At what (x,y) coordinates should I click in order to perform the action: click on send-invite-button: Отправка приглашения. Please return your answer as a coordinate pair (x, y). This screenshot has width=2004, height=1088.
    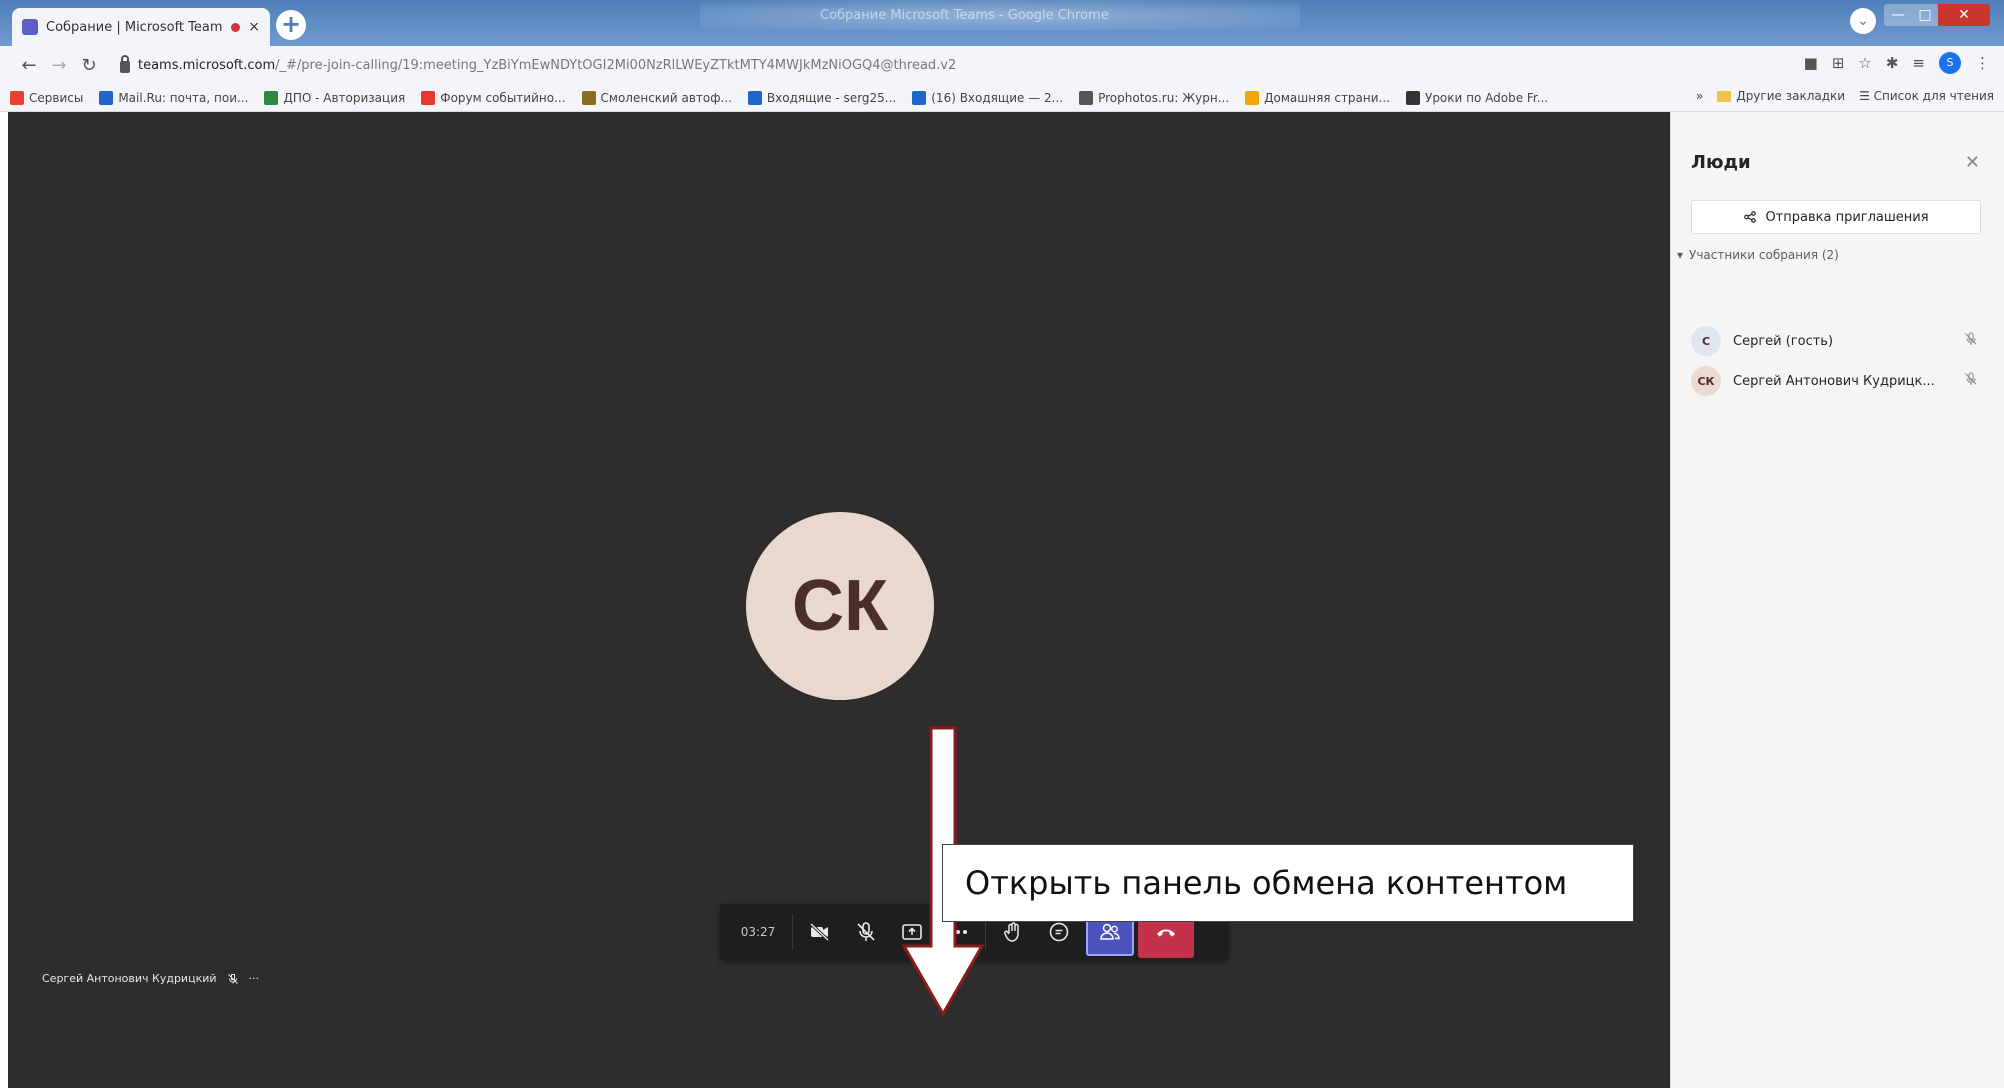
    Looking at the image, I should click on (1836, 217).